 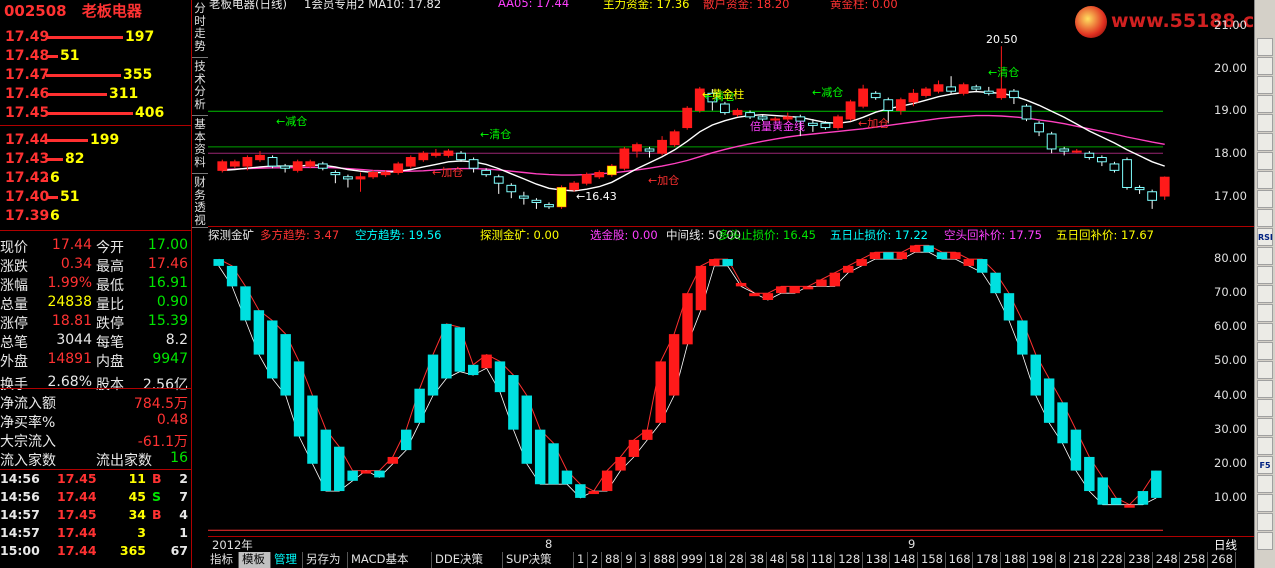 I want to click on bottom-tab: 888, so click(x=664, y=560).